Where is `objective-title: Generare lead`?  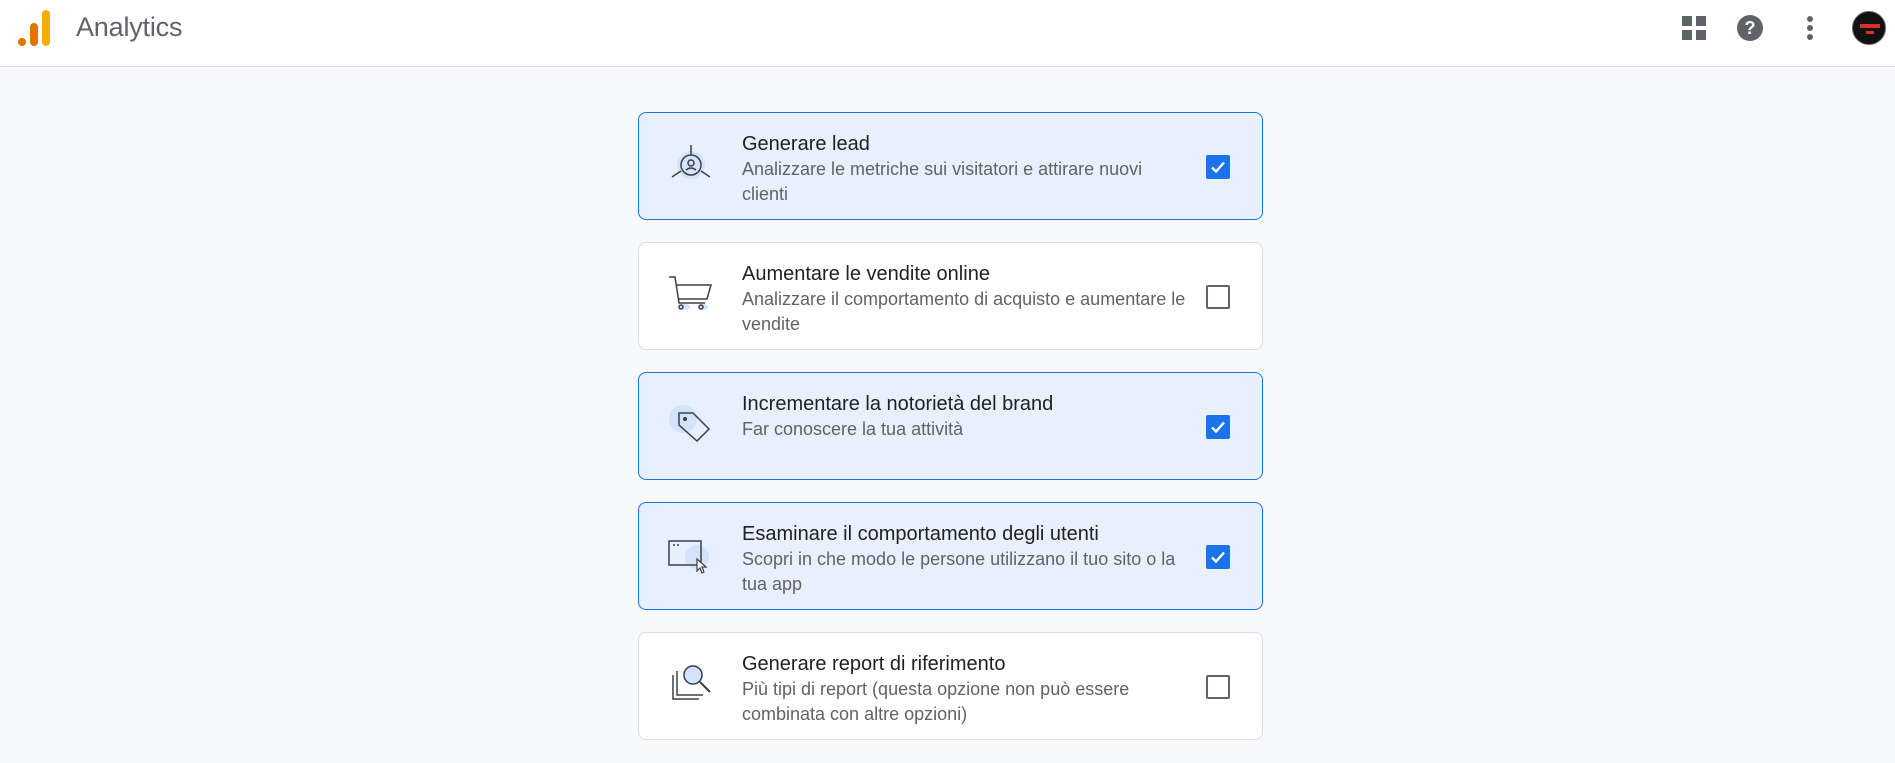 objective-title: Generare lead is located at coordinates (806, 144).